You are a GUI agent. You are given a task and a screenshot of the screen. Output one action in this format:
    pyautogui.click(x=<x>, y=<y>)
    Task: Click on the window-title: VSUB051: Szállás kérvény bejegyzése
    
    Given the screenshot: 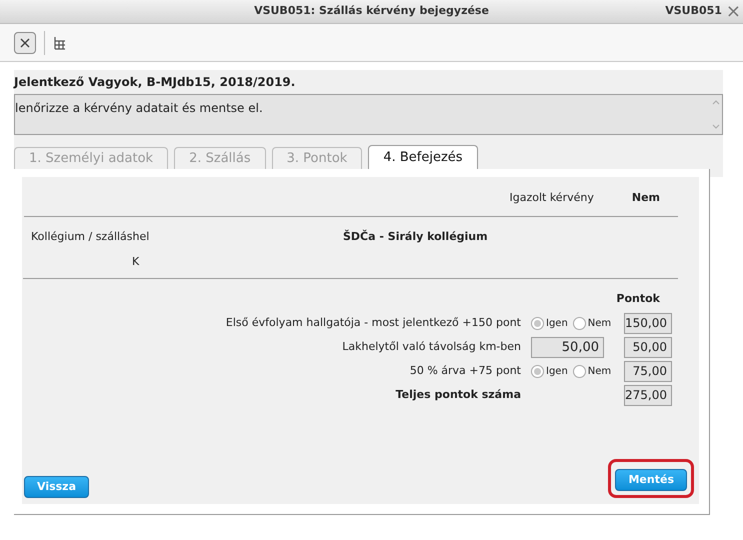 What is the action you would take?
    pyautogui.click(x=371, y=11)
    